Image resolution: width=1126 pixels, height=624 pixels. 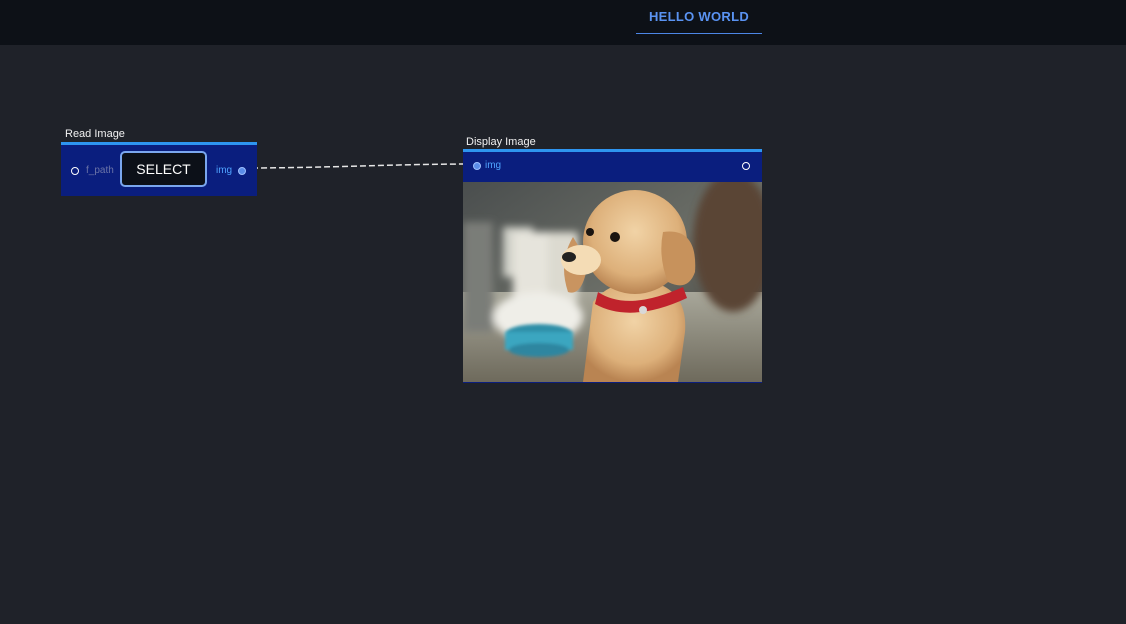 I want to click on select-file-button: SELECT, so click(x=163, y=169).